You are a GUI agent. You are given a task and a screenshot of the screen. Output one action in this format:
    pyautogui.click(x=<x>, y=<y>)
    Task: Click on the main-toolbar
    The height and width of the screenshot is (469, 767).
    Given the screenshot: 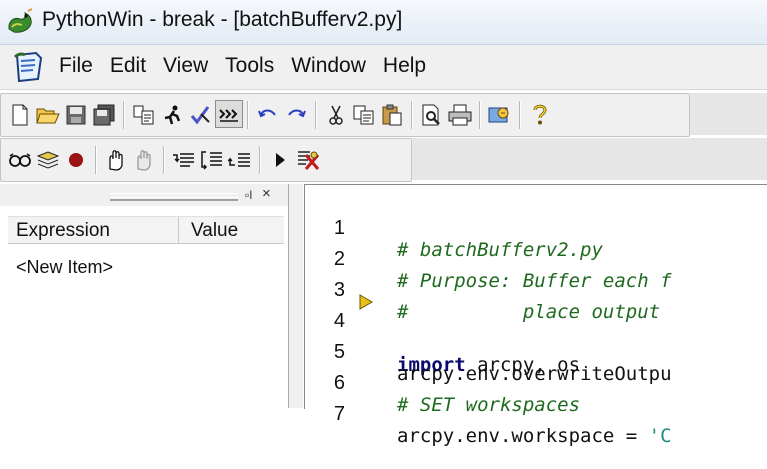 What is the action you would take?
    pyautogui.click(x=345, y=115)
    